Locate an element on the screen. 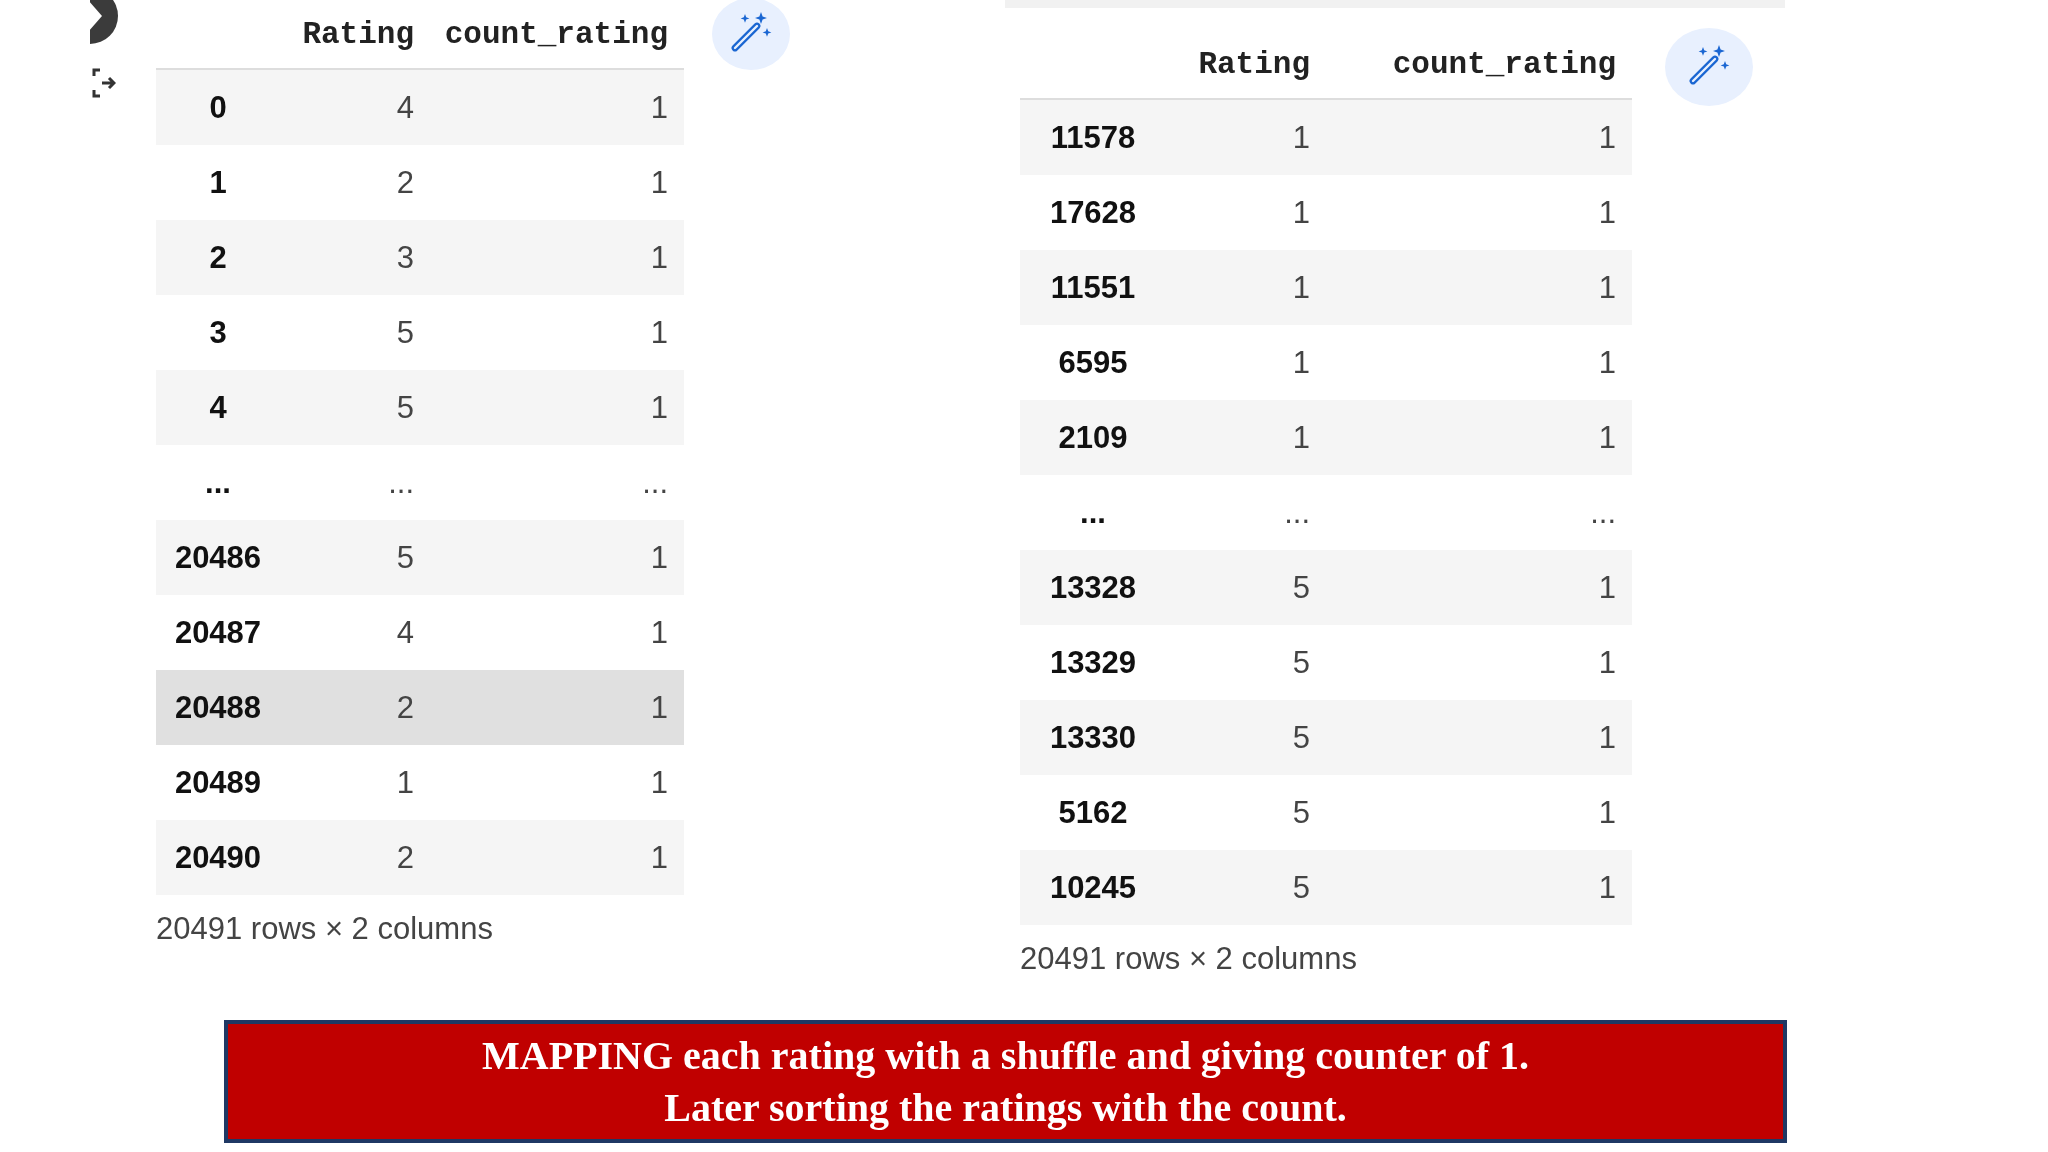 Image resolution: width=2048 pixels, height=1152 pixels. caption-text: MAPPING each rating with a shuffle and giving counter of 1. is located at coordinates (1005, 1055).